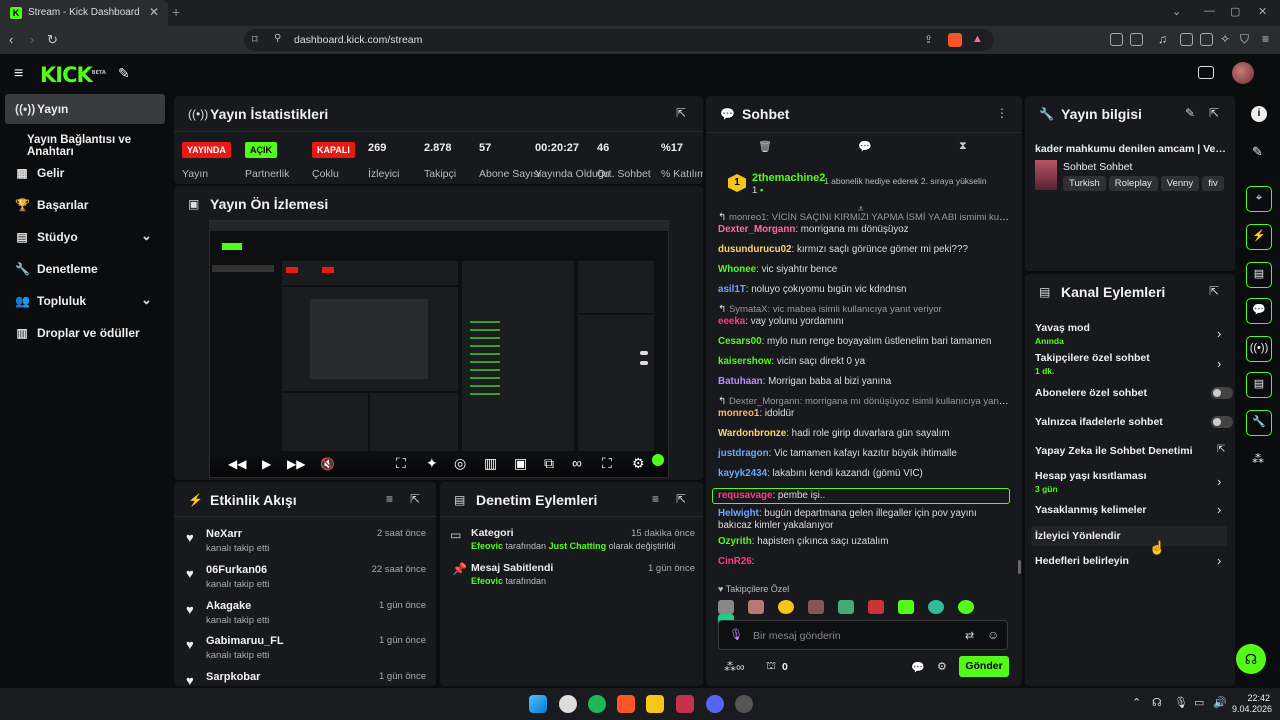  Describe the element at coordinates (955, 40) in the screenshot. I see `brave-shields-icon` at that location.